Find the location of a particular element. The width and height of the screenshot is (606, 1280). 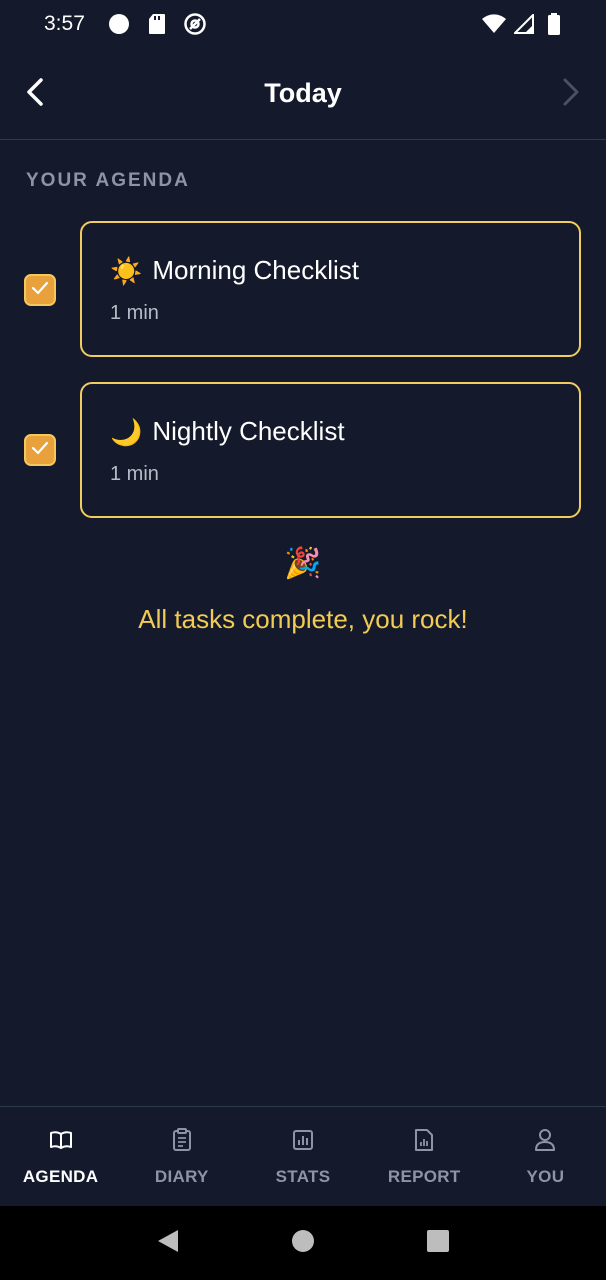

nav-you: YOU is located at coordinates (545, 1156).